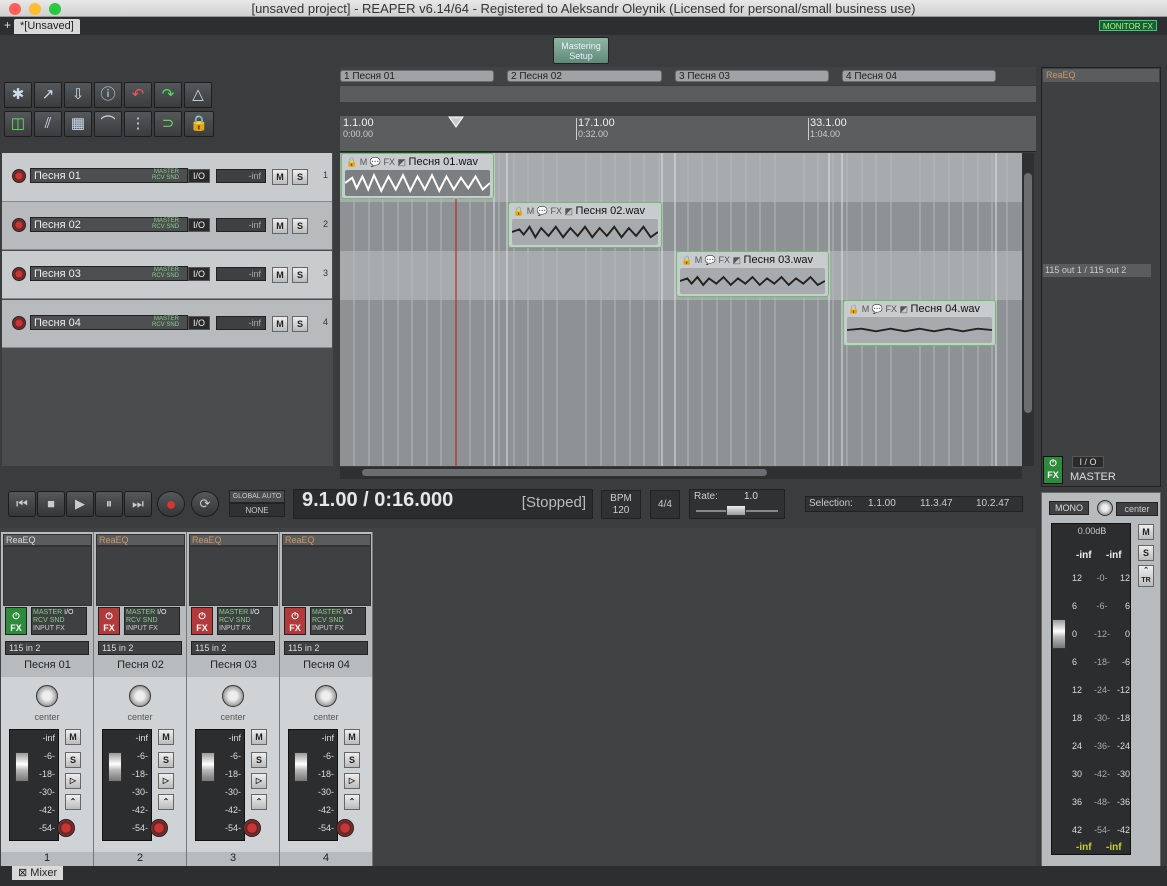  I want to click on loop-points-icon: ⊃, so click(168, 124).